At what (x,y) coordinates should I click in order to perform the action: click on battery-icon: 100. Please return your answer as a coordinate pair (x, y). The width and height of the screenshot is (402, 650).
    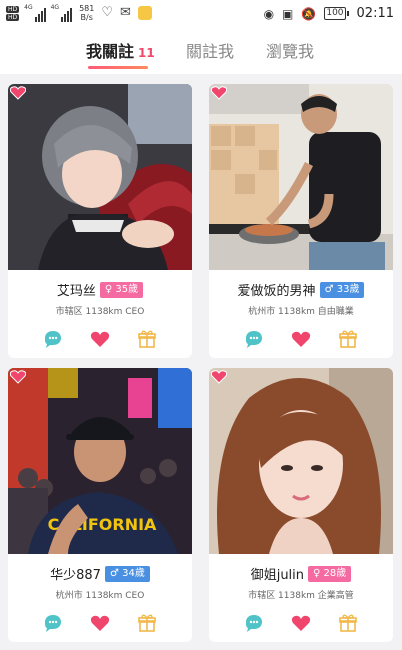
    Looking at the image, I should click on (336, 13).